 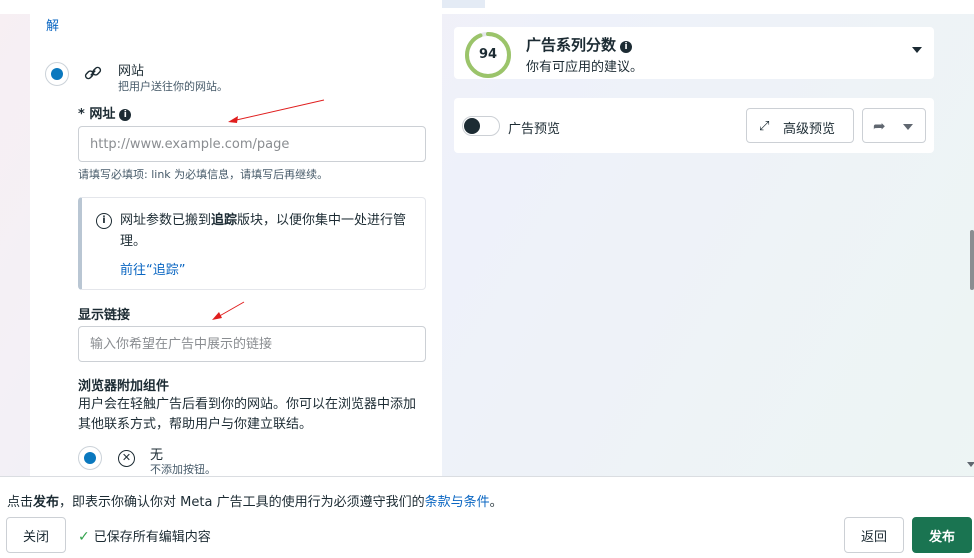 I want to click on back-button: 返回, so click(x=874, y=535).